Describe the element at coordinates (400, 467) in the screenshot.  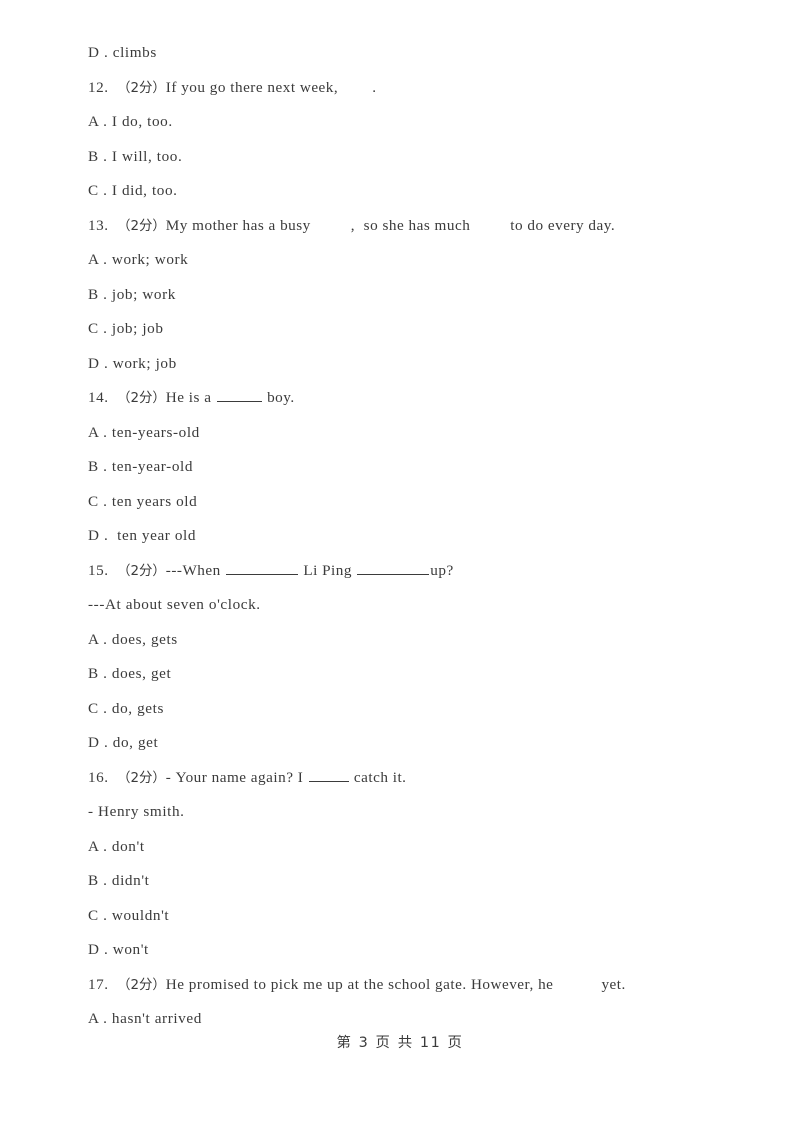
I see `option-row: B . ten-year-old` at that location.